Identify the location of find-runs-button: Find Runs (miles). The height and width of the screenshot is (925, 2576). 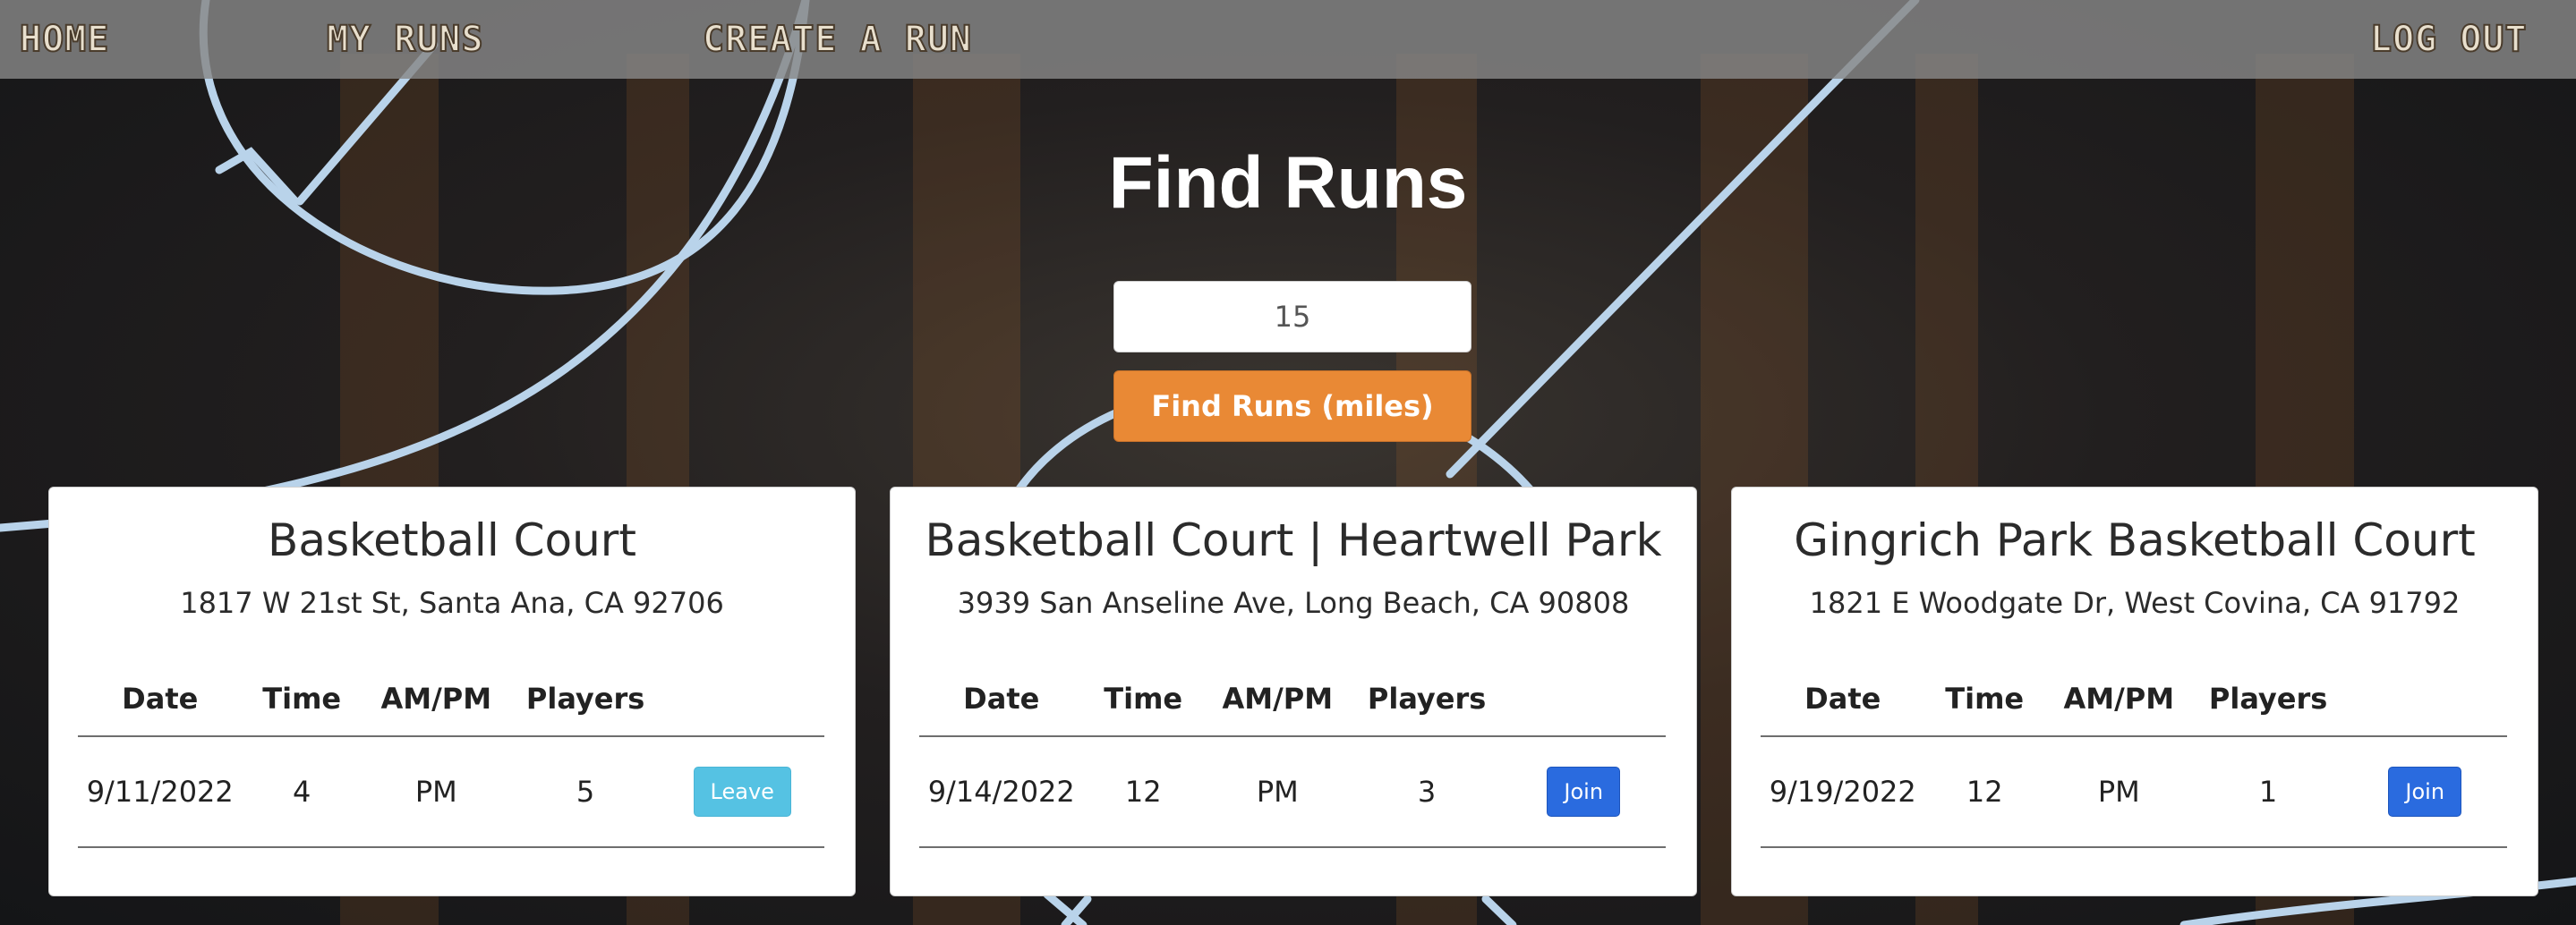
(1292, 406).